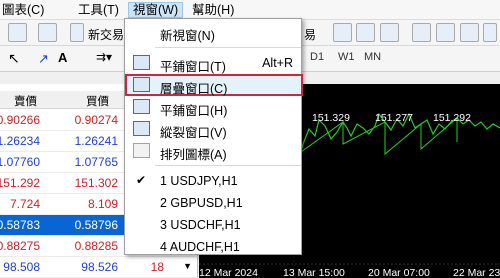 The image size is (500, 278). I want to click on menu-window: 視窗(W), so click(156, 10).